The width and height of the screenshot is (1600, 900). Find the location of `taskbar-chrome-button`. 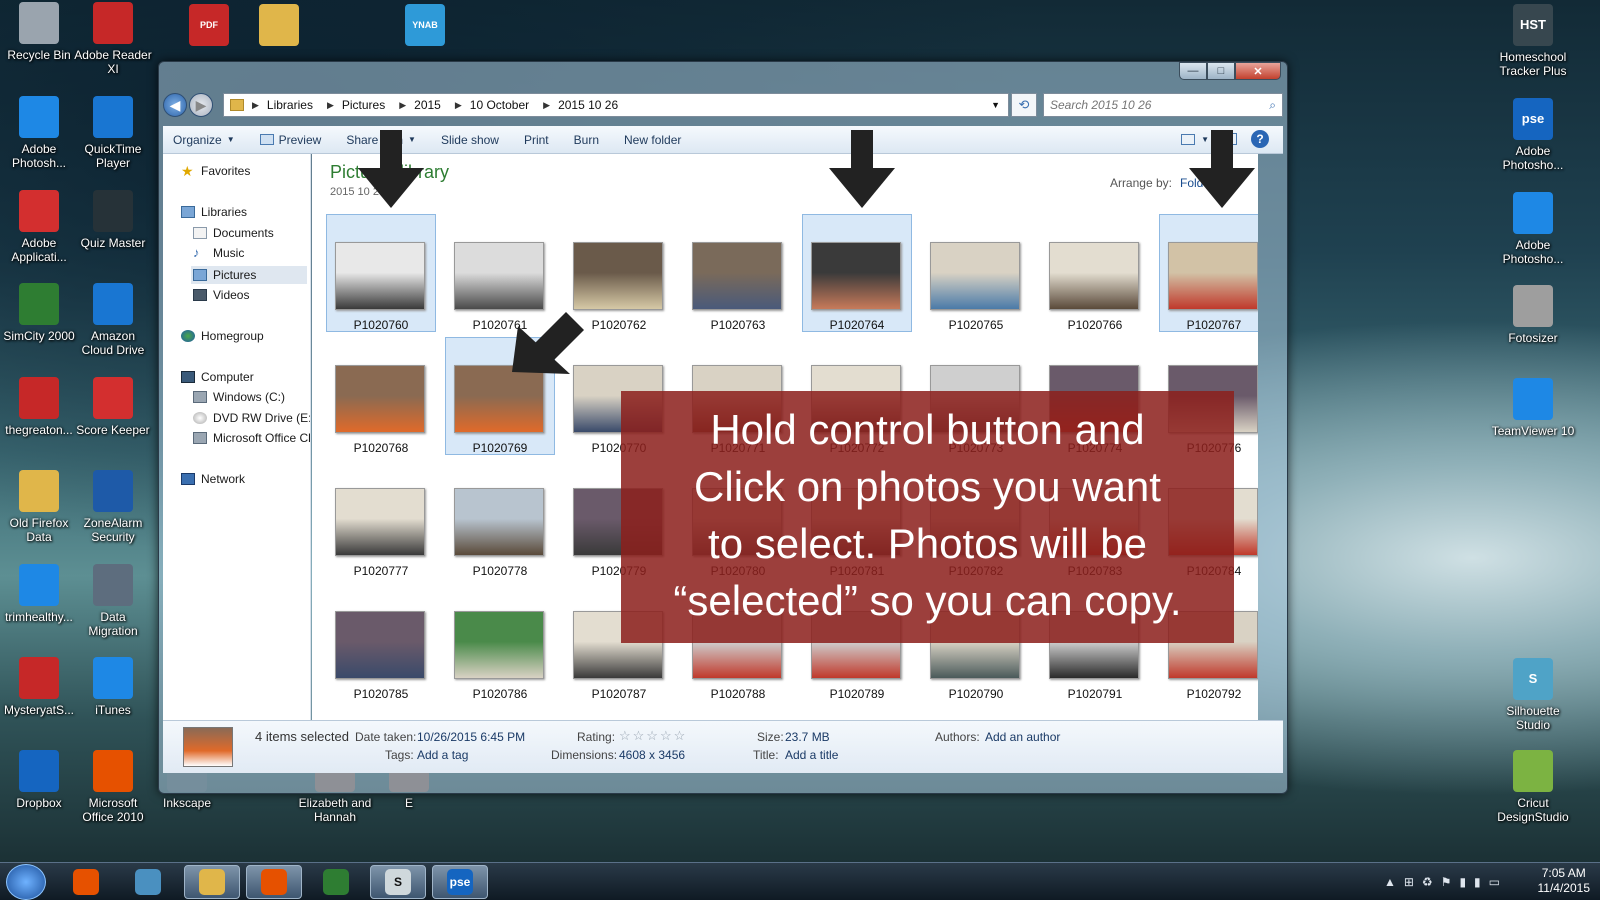

taskbar-chrome-button is located at coordinates (336, 882).